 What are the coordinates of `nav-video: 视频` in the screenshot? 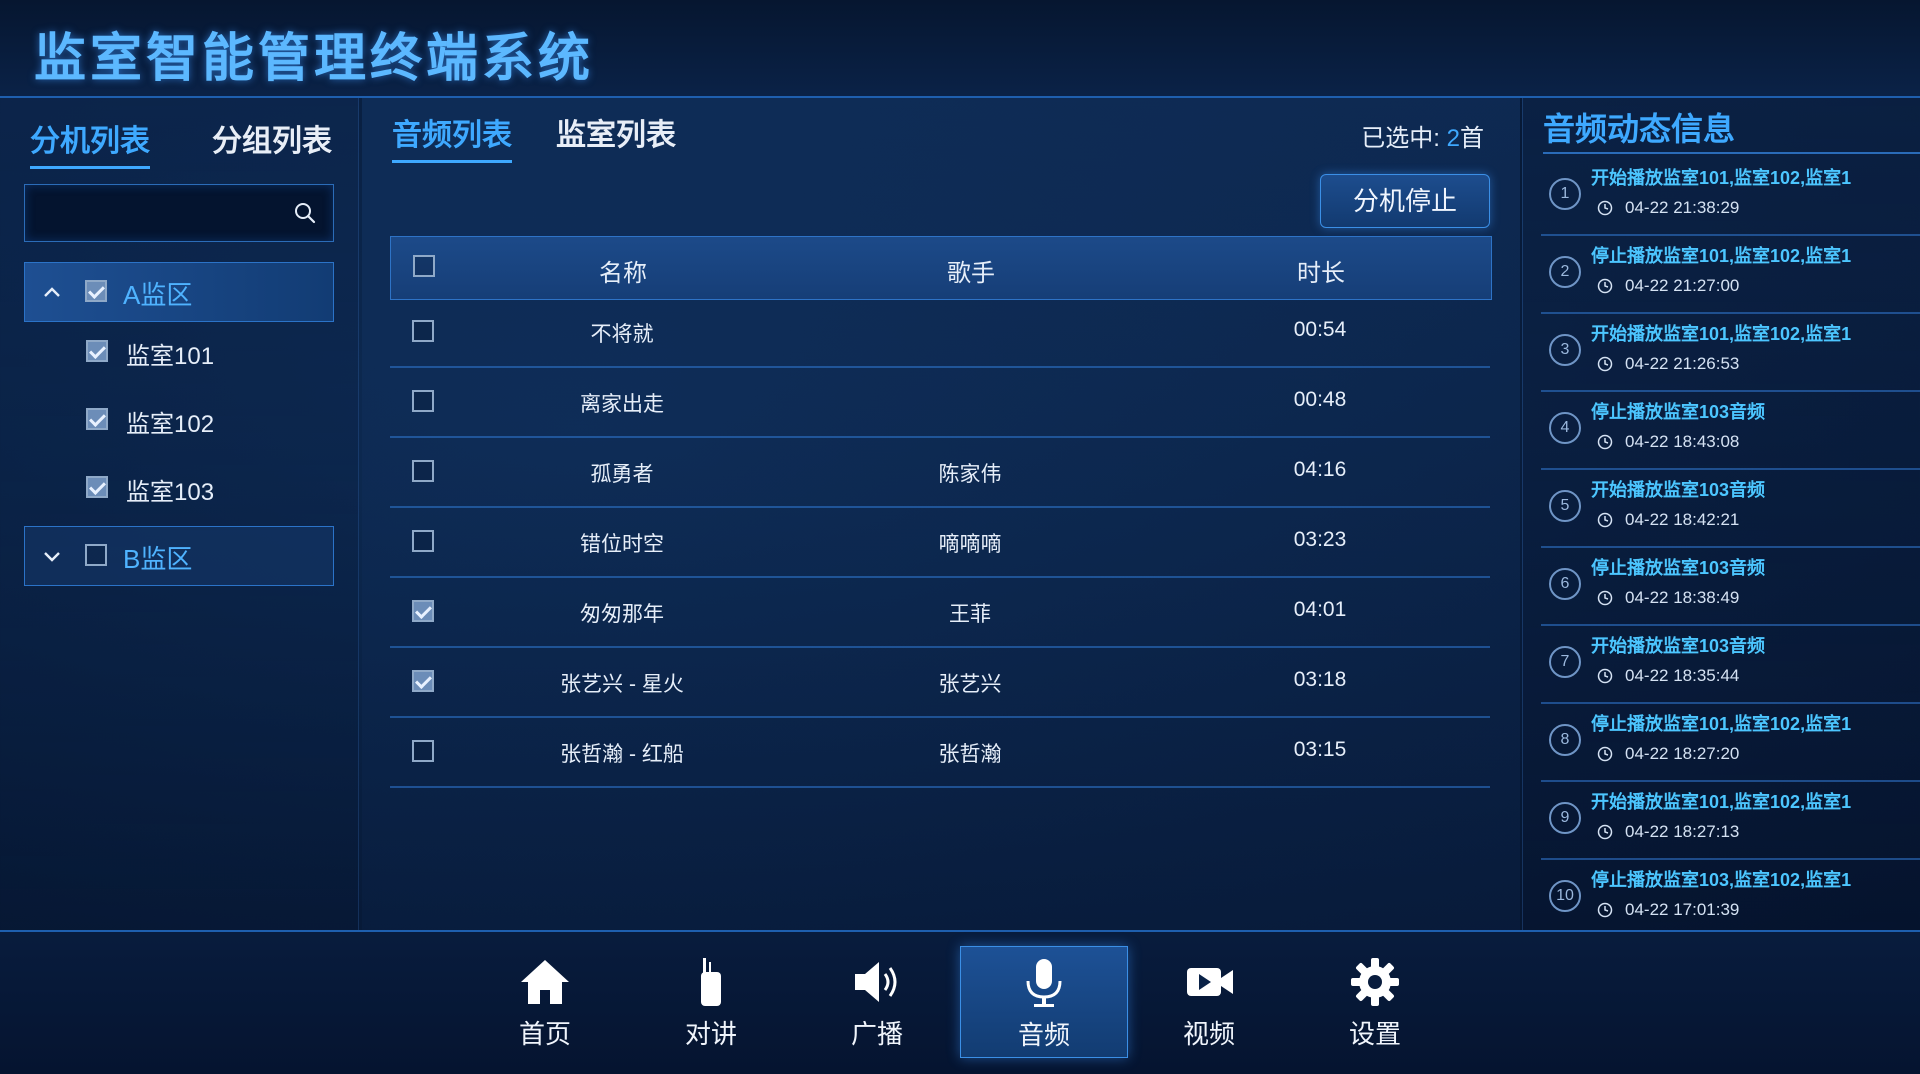 It's located at (1209, 1001).